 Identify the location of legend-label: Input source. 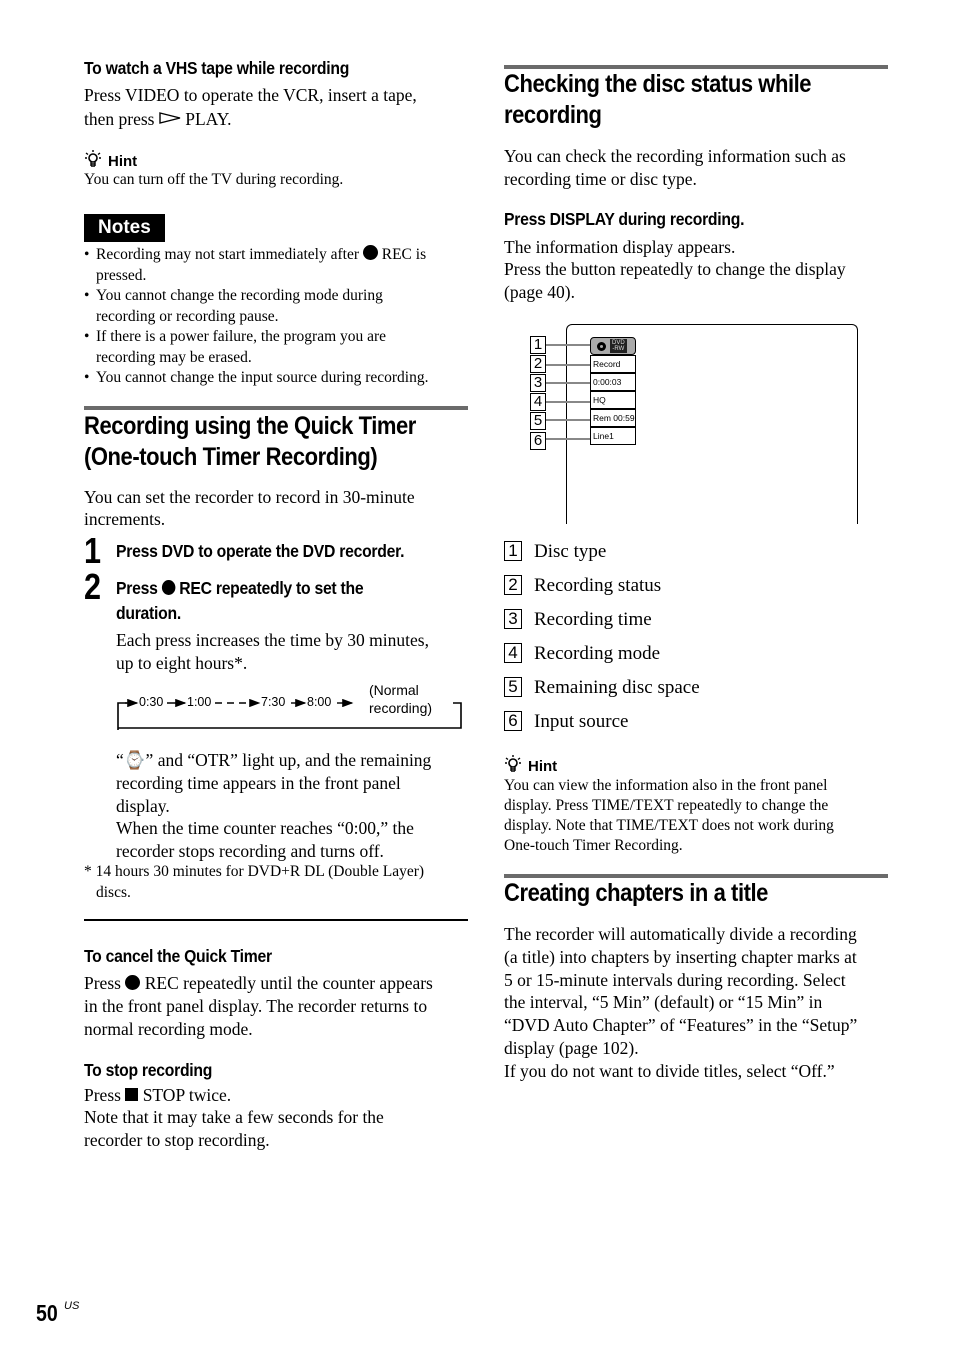
(581, 721).